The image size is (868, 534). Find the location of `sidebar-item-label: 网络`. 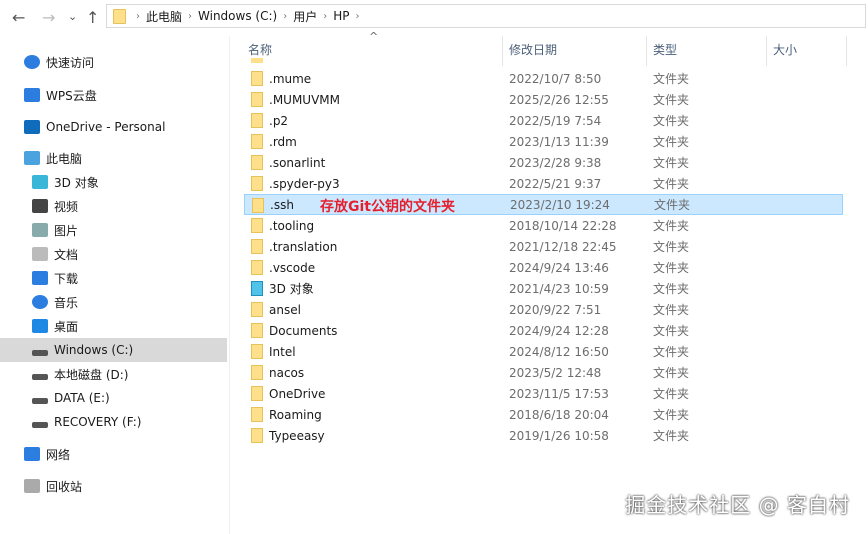

sidebar-item-label: 网络 is located at coordinates (58, 454).